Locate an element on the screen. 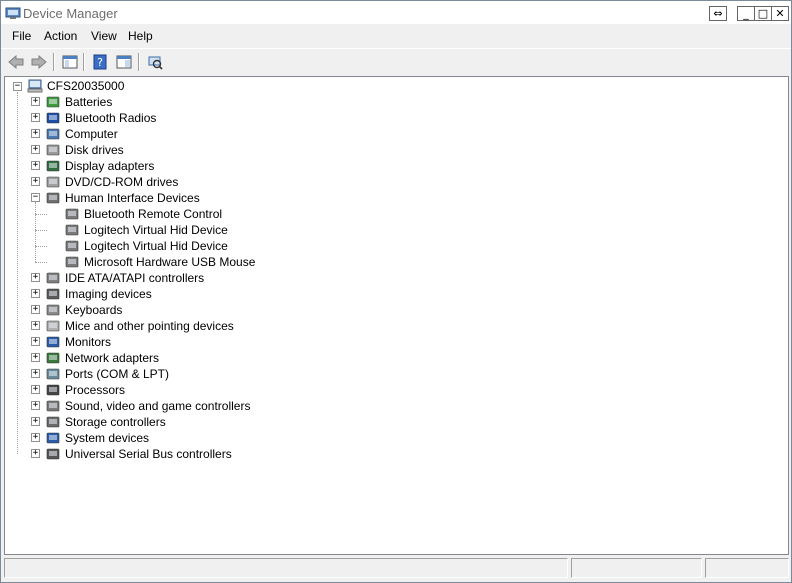  status-cell-main is located at coordinates (286, 568).